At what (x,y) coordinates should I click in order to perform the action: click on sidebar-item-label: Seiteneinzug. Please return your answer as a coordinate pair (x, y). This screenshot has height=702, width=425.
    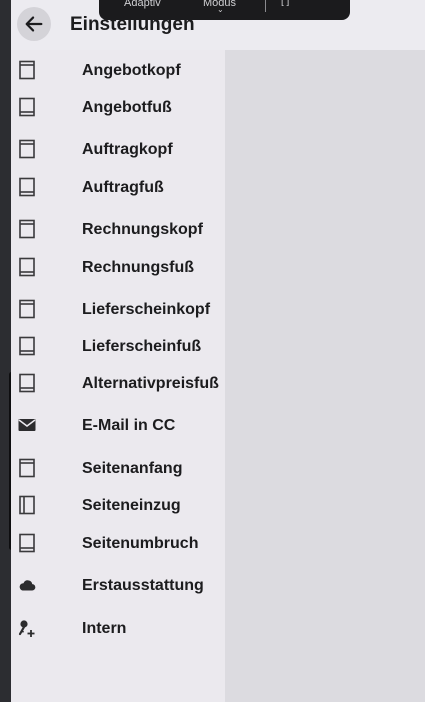
    Looking at the image, I should click on (131, 505).